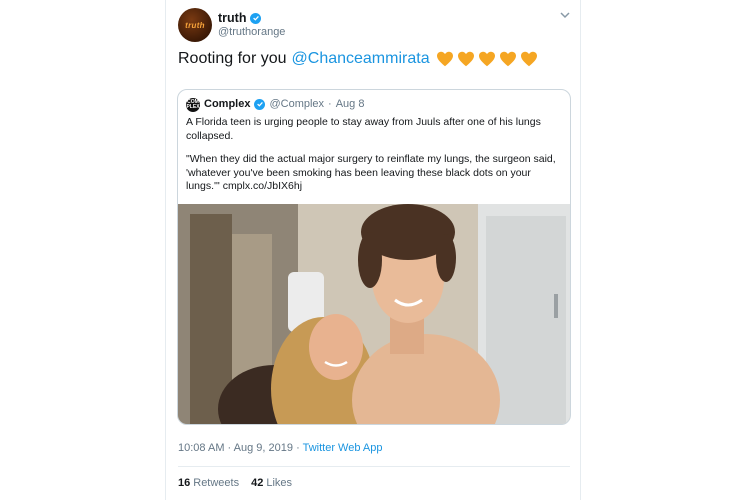 Image resolution: width=750 pixels, height=500 pixels. Describe the element at coordinates (374, 466) in the screenshot. I see `divider` at that location.